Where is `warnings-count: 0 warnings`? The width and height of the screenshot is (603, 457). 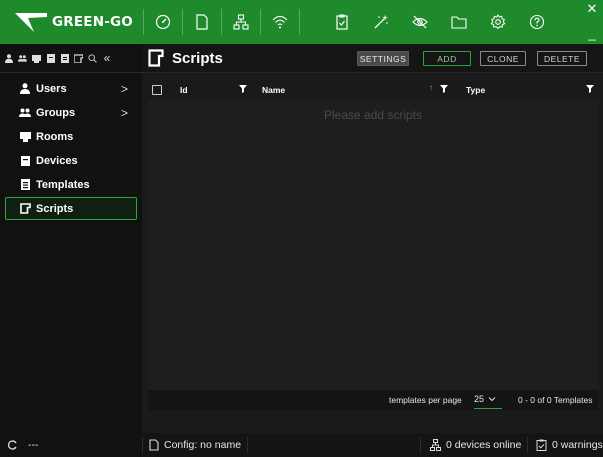
warnings-count: 0 warnings is located at coordinates (577, 445).